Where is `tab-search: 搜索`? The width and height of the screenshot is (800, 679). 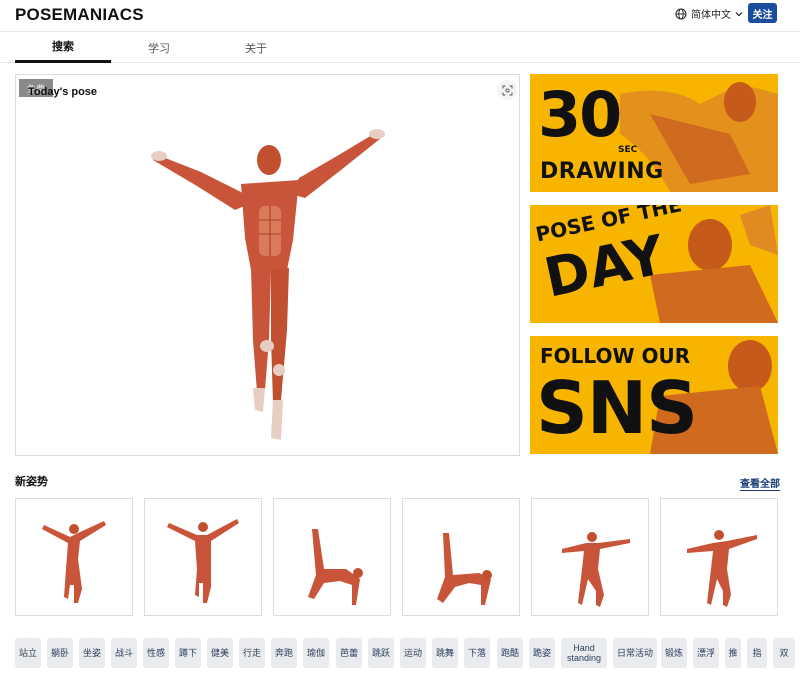 tab-search: 搜索 is located at coordinates (63, 47).